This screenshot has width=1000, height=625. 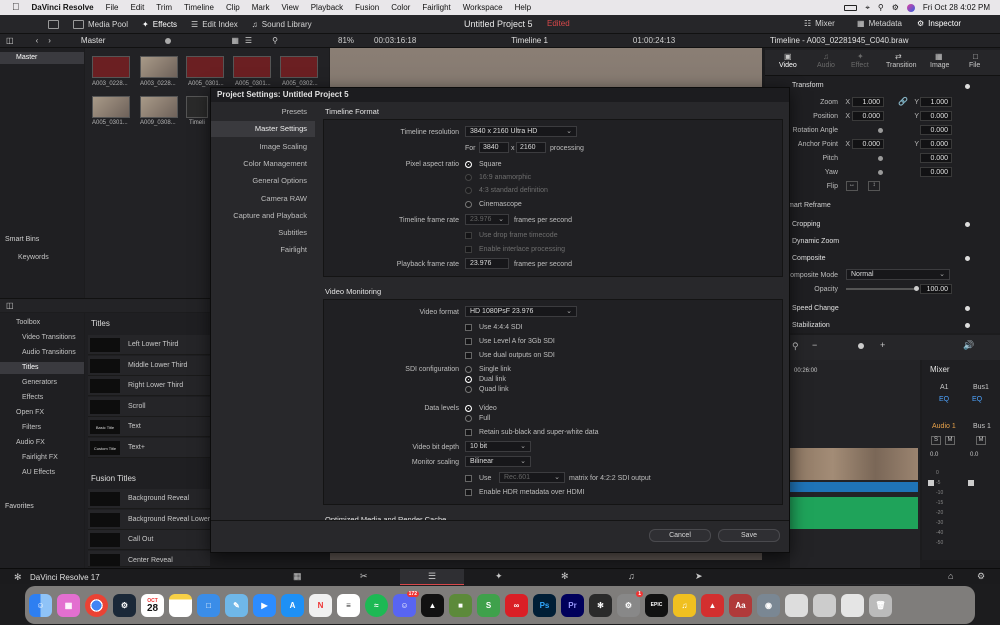 I want to click on reset-icon, so click(x=967, y=224).